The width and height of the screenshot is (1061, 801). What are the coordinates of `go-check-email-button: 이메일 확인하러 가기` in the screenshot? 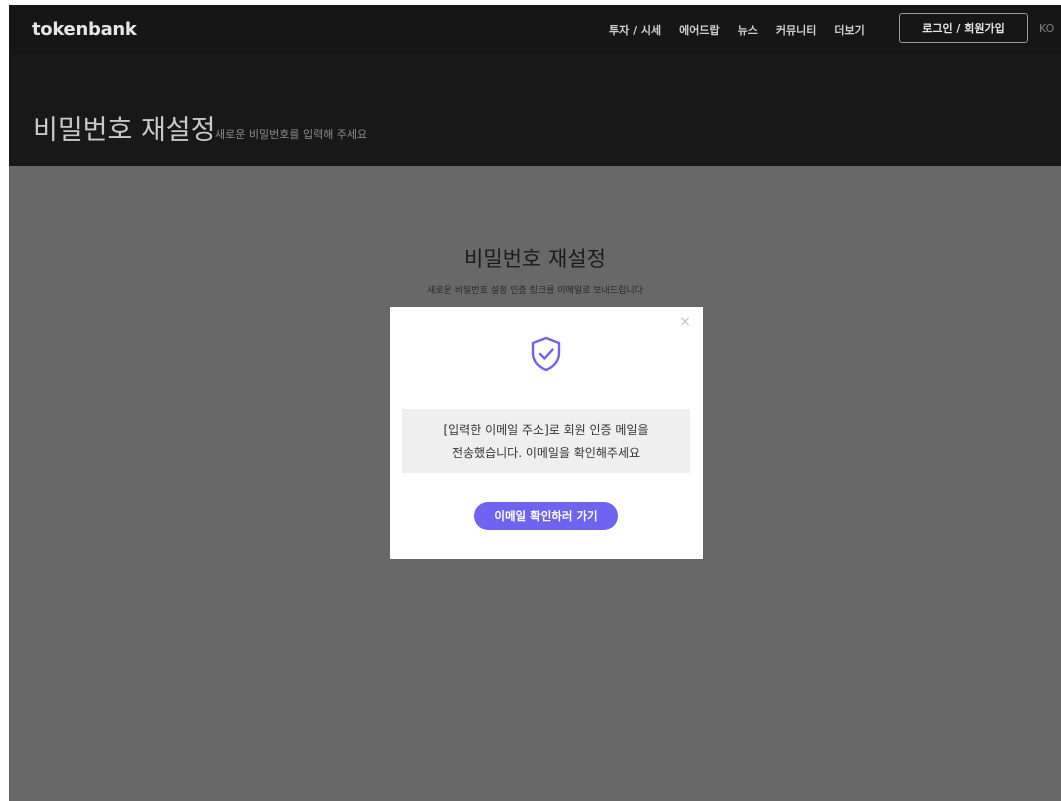 It's located at (546, 516).